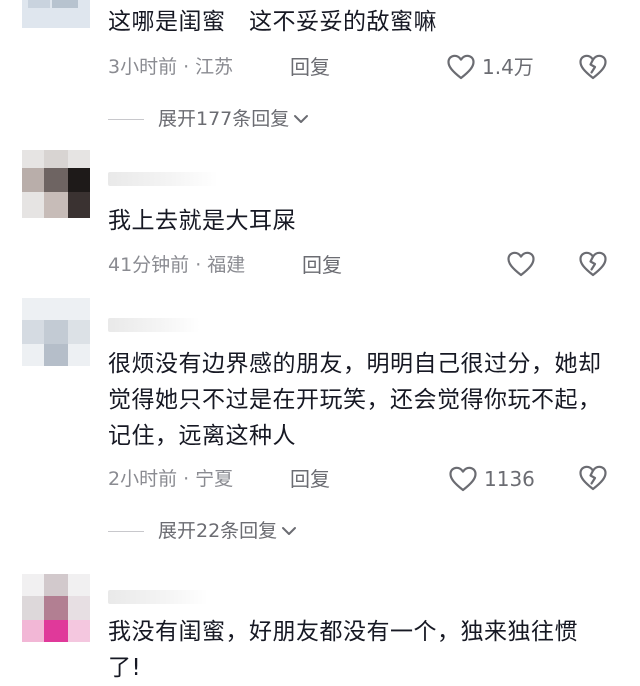  I want to click on like-count: 1136, so click(509, 479).